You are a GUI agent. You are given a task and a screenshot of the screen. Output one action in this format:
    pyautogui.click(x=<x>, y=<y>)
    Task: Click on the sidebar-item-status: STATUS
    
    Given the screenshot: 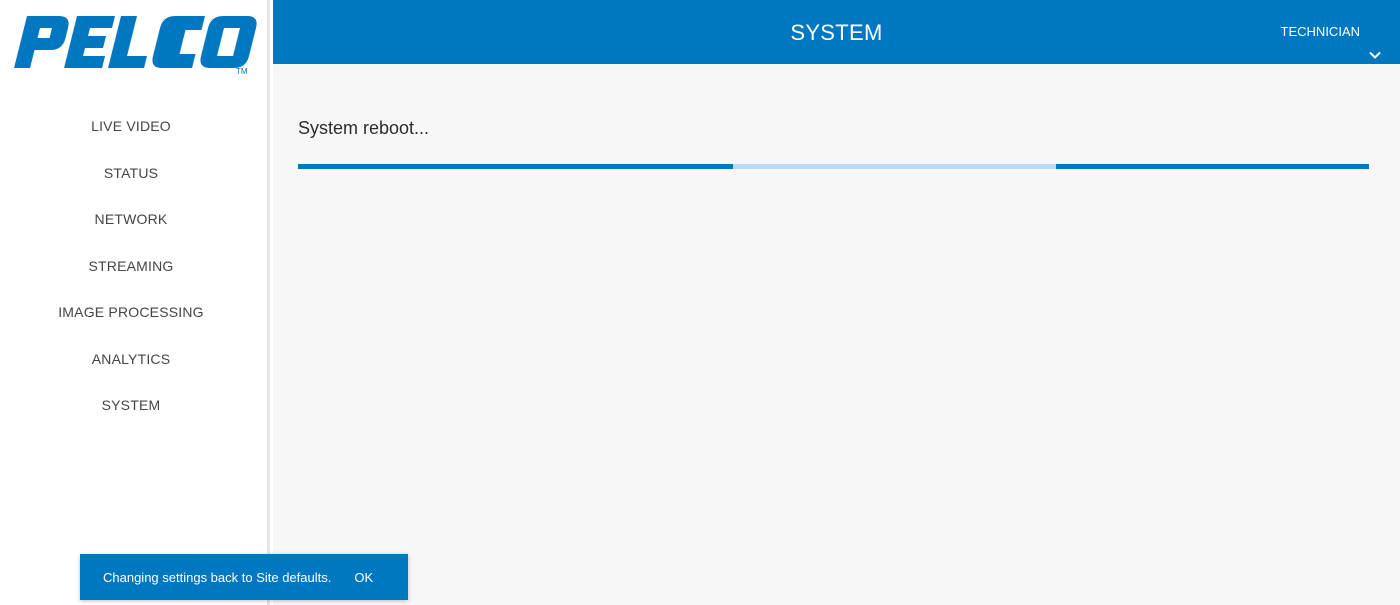 What is the action you would take?
    pyautogui.click(x=131, y=173)
    